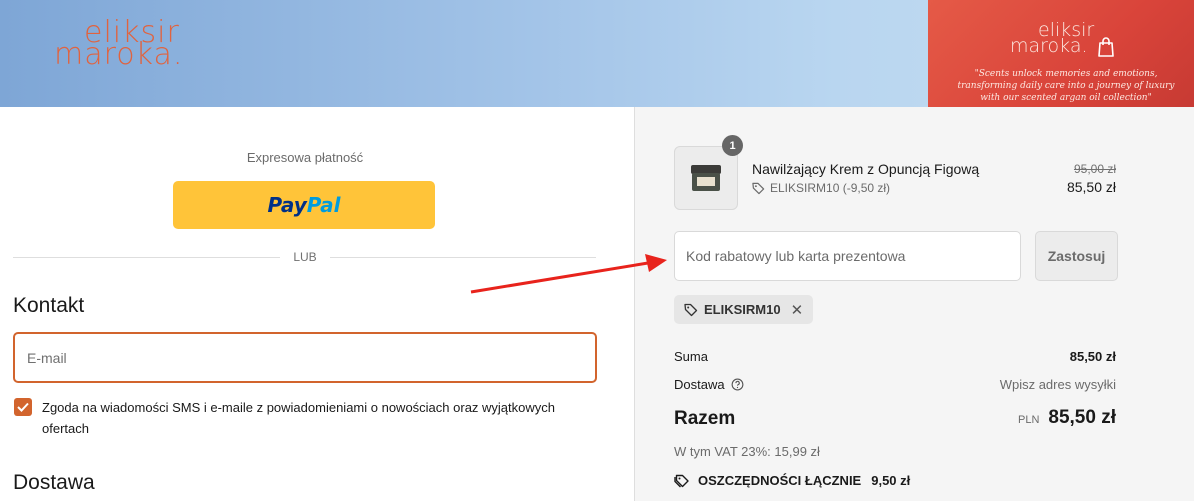 The height and width of the screenshot is (501, 1194). I want to click on shipping-value: Wpisz adres wysyłki, so click(1057, 384).